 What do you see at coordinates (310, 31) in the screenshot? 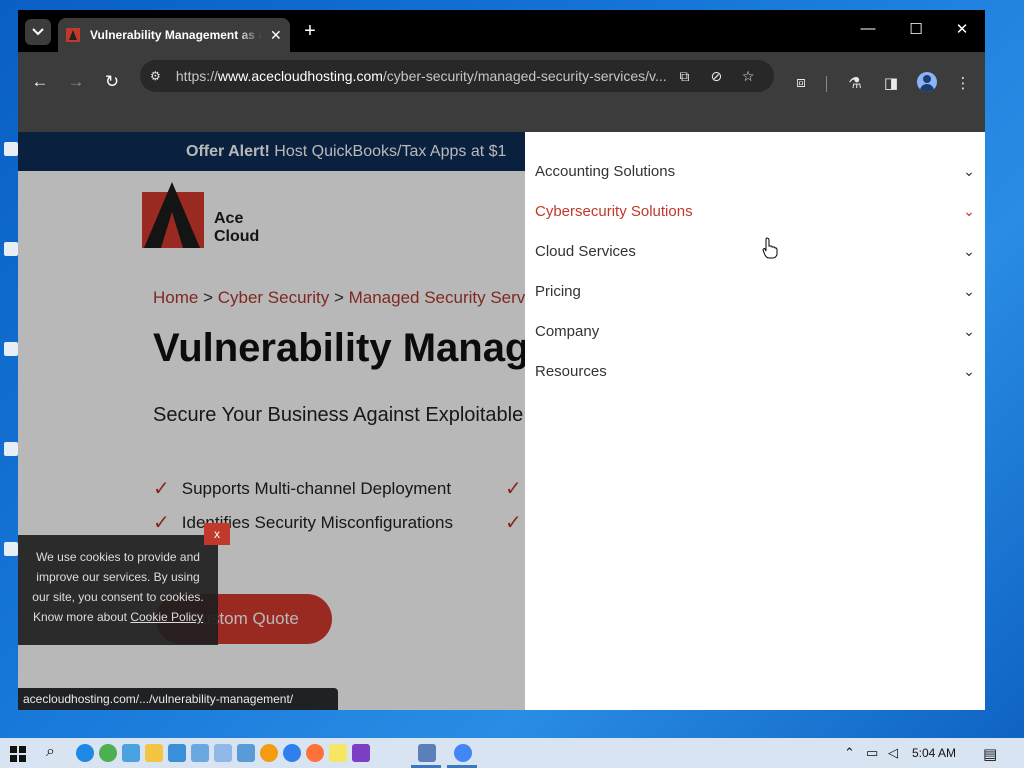
I see `new-tab-button: +` at bounding box center [310, 31].